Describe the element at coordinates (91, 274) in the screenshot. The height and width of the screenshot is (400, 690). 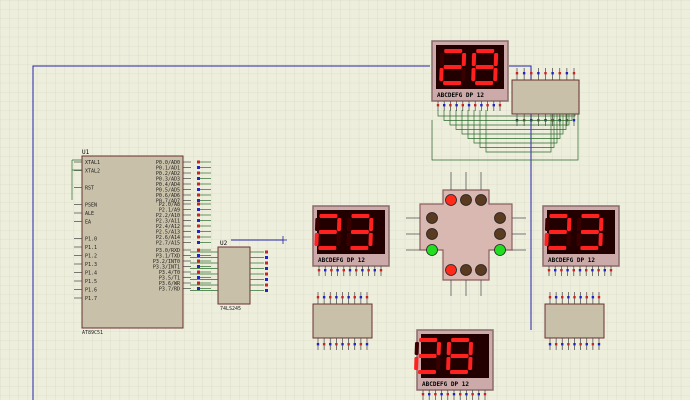
I see `mcu-pin-label: P1.4` at that location.